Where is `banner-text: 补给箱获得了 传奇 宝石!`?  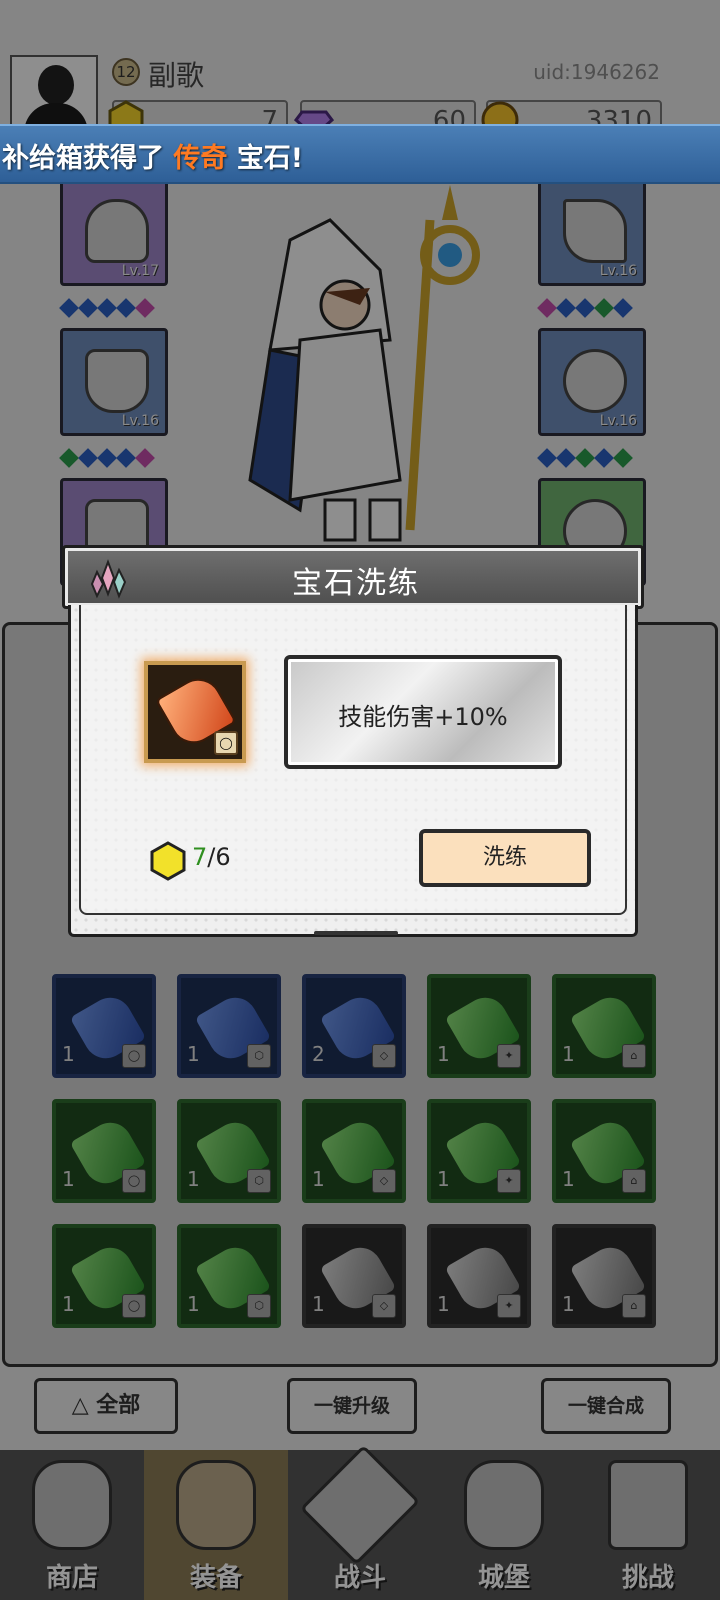
banner-text: 补给箱获得了 传奇 宝石! is located at coordinates (152, 155).